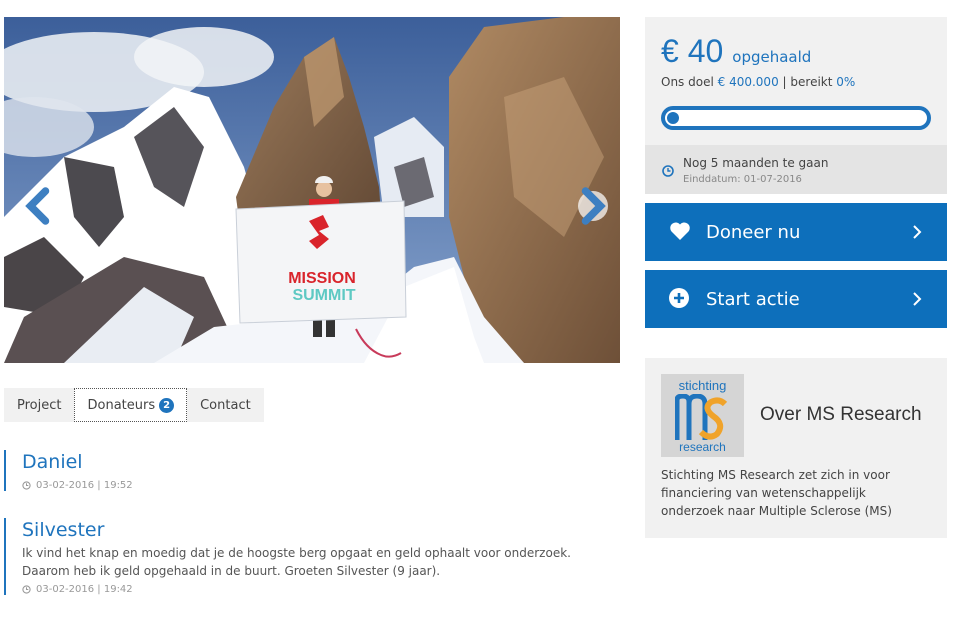  I want to click on heart-icon, so click(680, 231).